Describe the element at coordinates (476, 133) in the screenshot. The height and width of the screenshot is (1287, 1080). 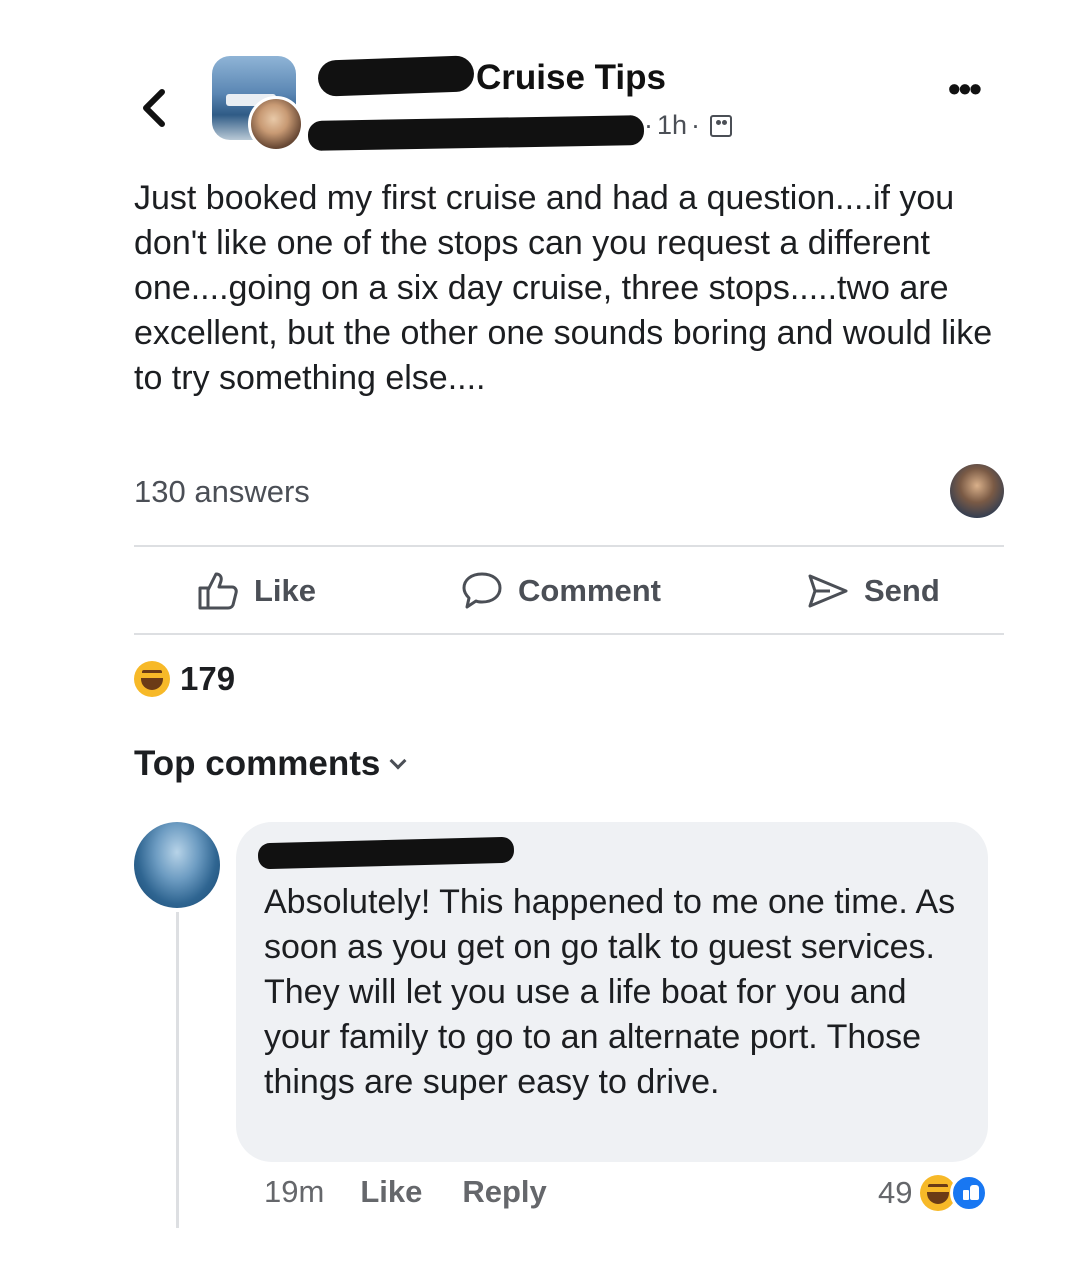
I see `author-name-redacted` at that location.